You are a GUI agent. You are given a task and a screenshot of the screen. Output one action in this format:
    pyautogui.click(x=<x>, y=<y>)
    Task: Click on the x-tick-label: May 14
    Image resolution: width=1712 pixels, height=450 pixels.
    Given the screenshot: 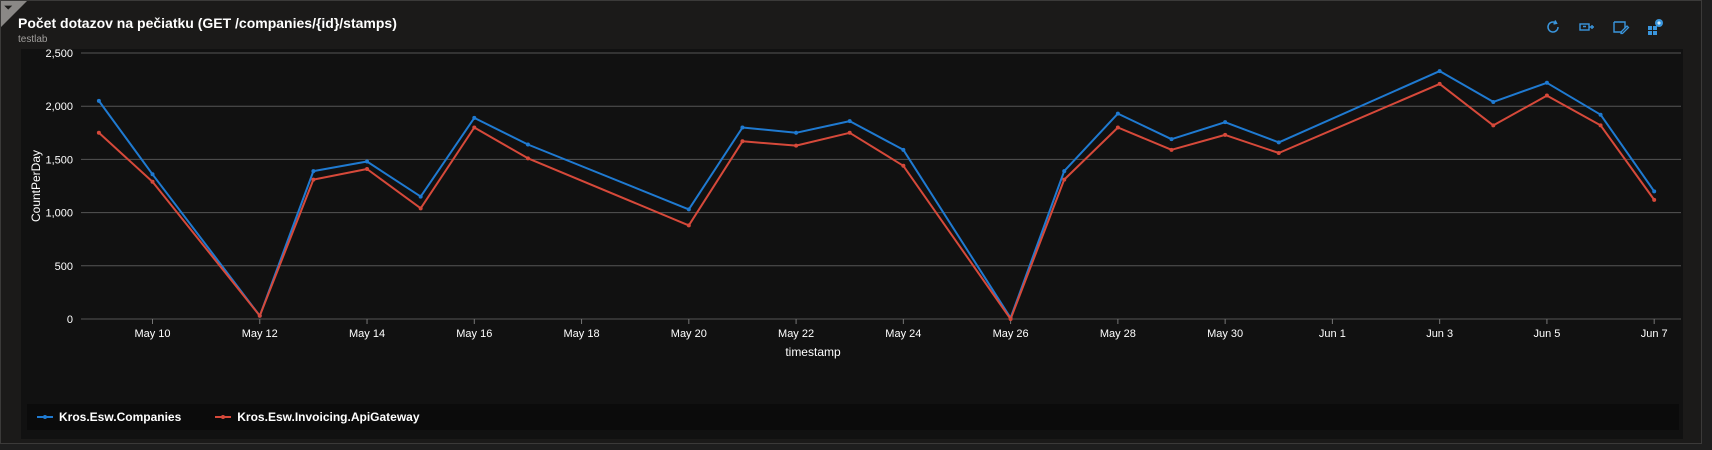 What is the action you would take?
    pyautogui.click(x=367, y=334)
    